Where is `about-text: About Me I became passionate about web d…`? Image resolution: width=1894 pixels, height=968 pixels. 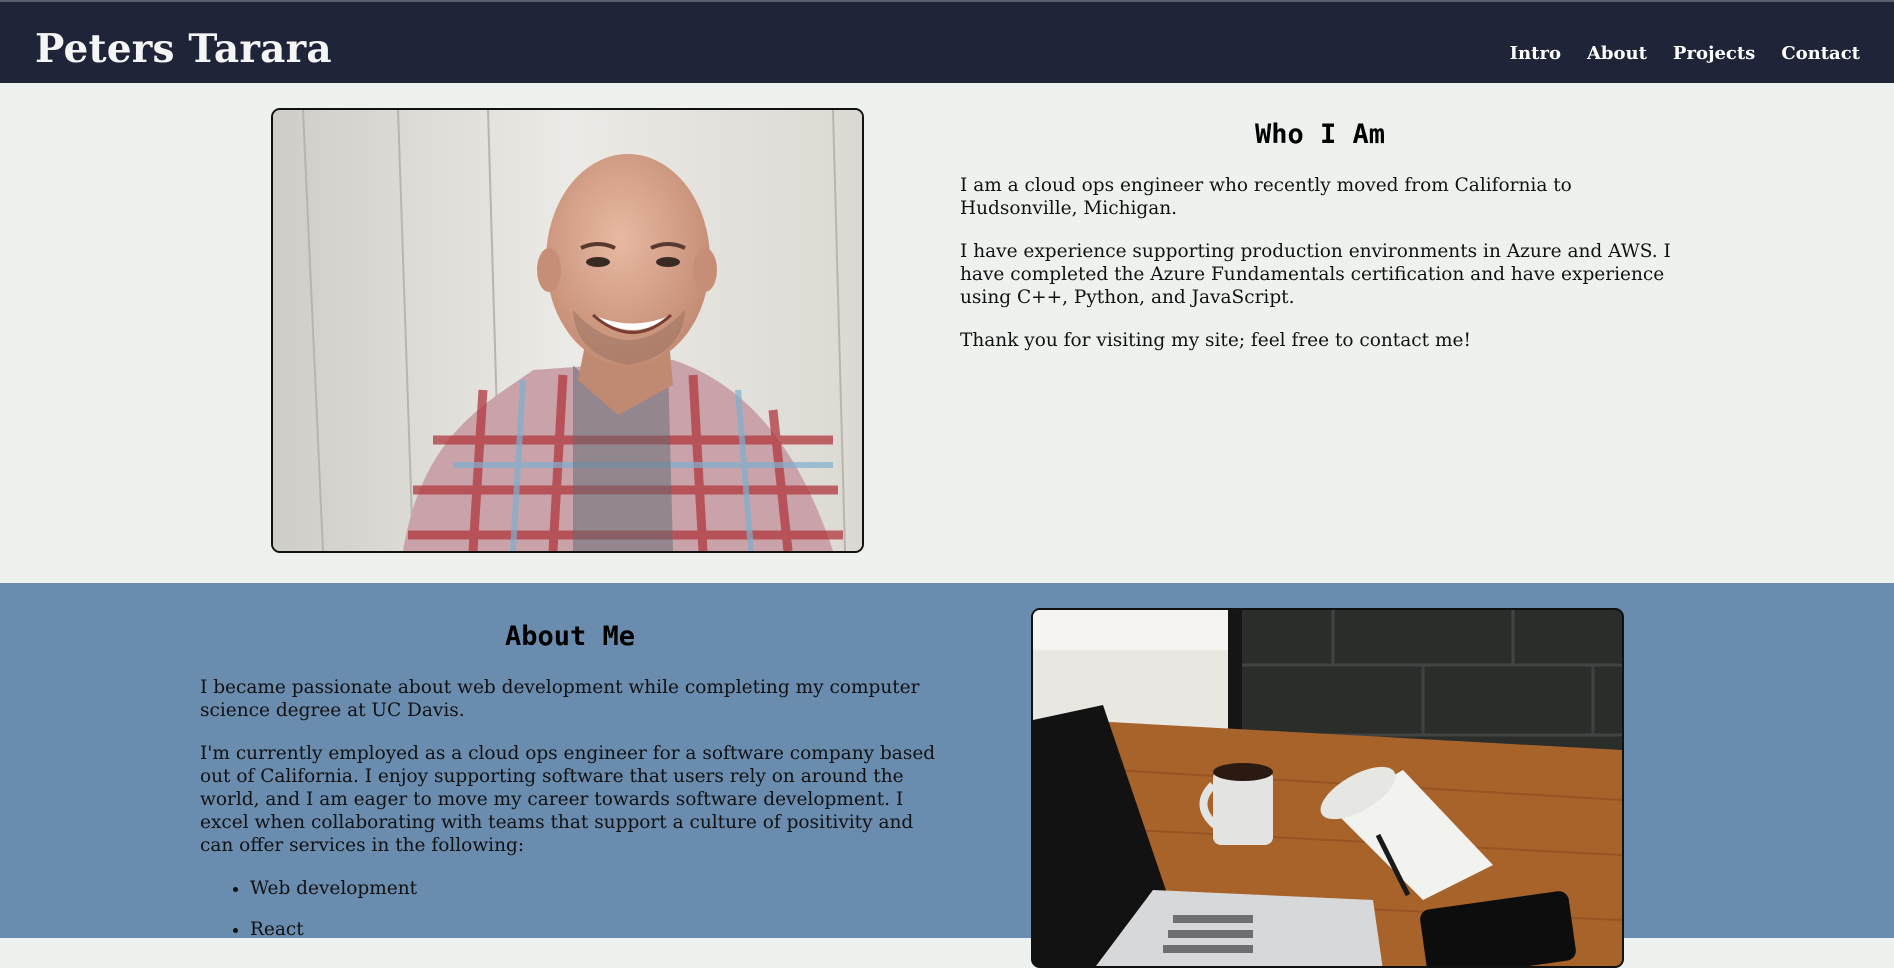 about-text: About Me I became passionate about web d… is located at coordinates (570, 790).